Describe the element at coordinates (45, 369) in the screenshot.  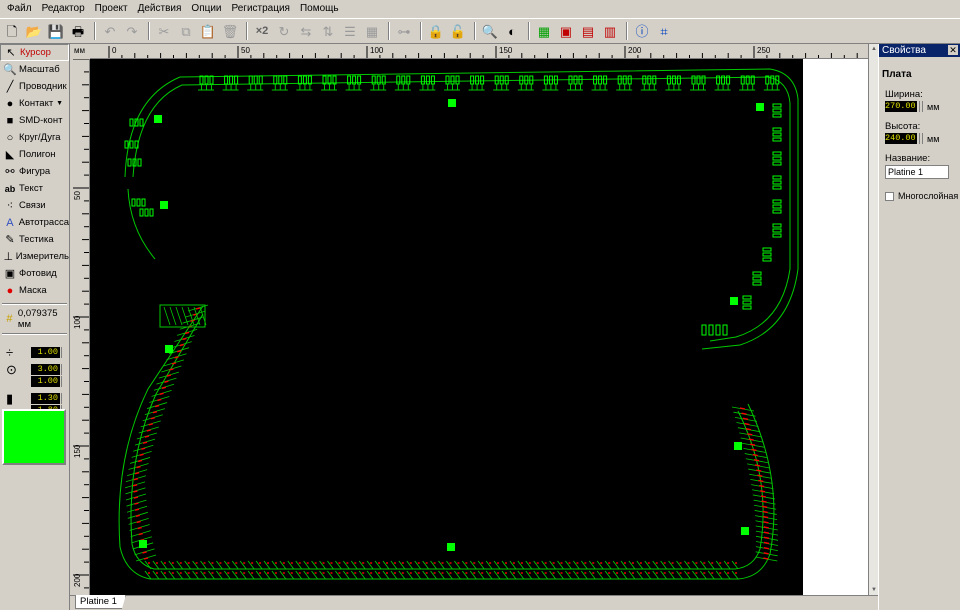
I see `pad-outer-value: 3.00` at that location.